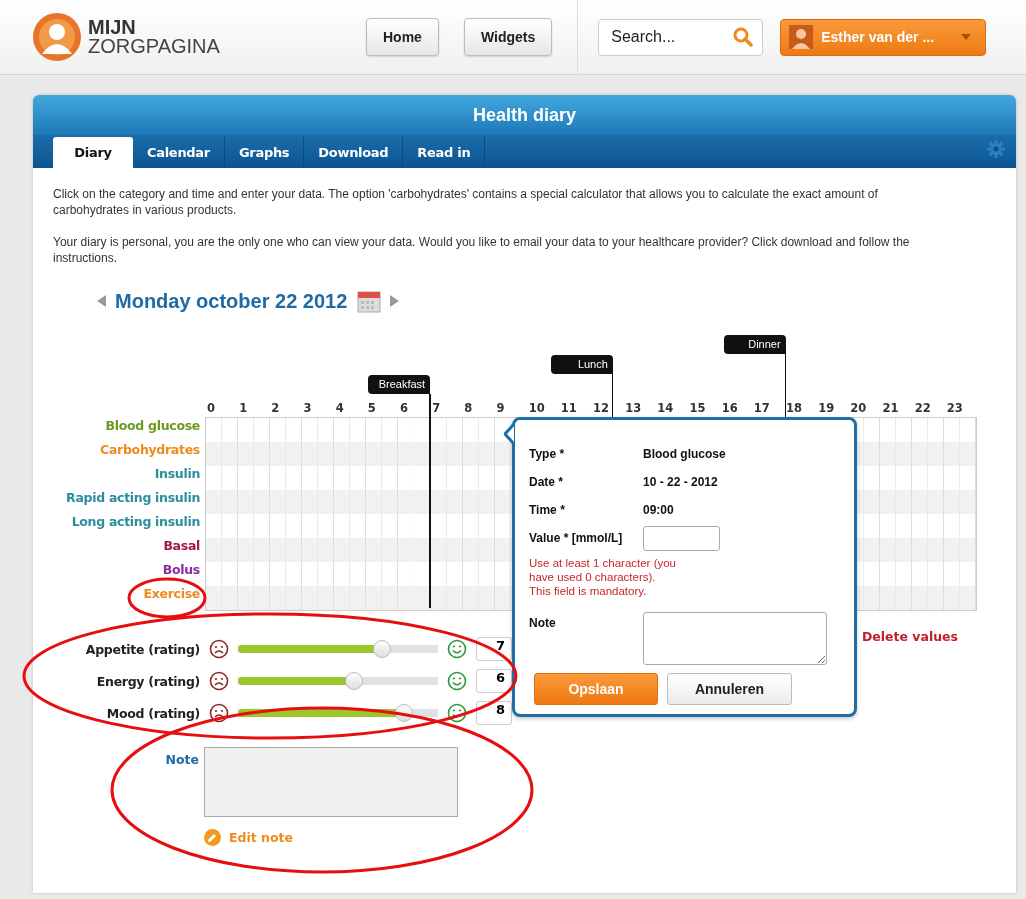 This screenshot has width=1026, height=899. Describe the element at coordinates (922, 409) in the screenshot. I see `hour-label: 22` at that location.